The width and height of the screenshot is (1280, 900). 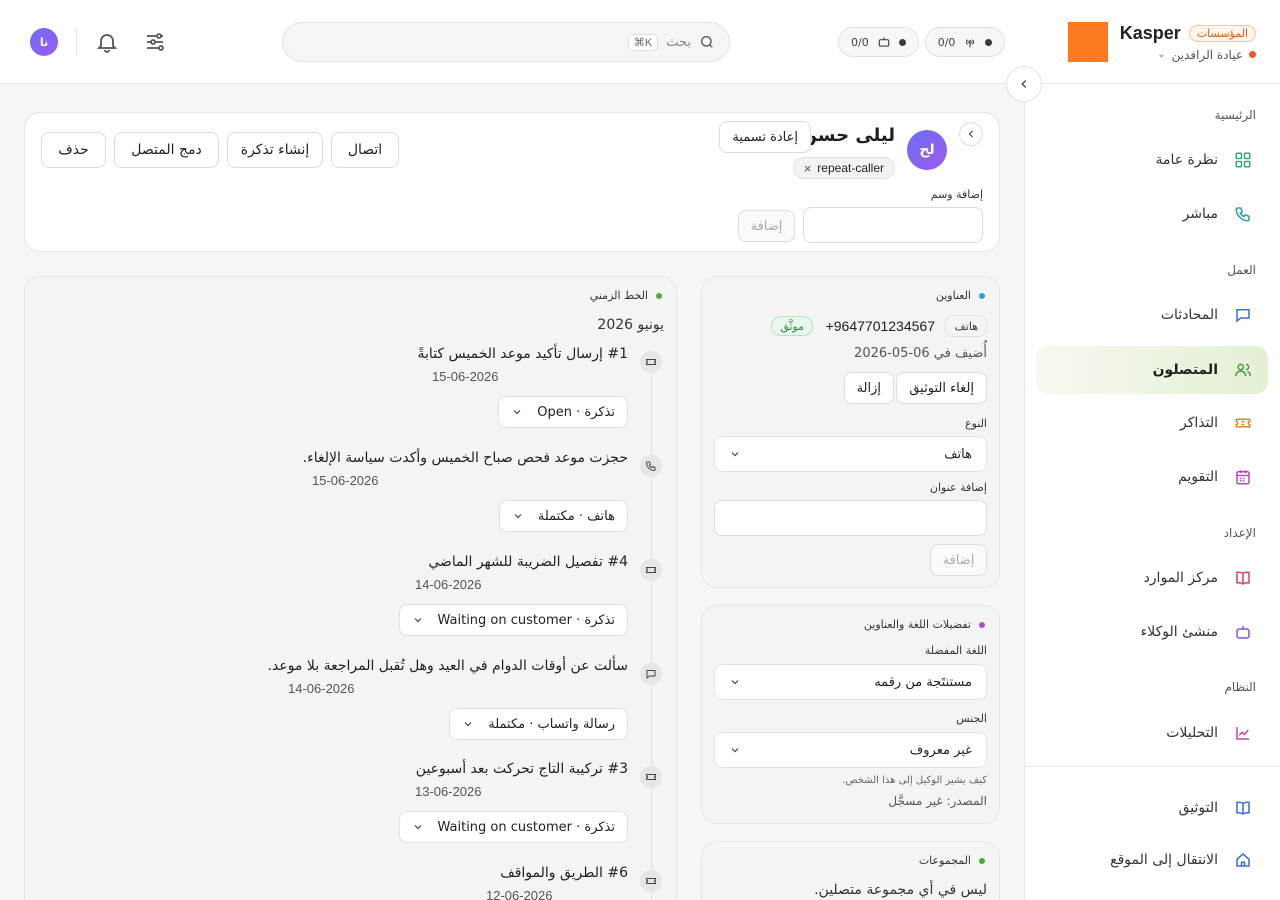 What do you see at coordinates (107, 42) in the screenshot?
I see `notifications-button` at bounding box center [107, 42].